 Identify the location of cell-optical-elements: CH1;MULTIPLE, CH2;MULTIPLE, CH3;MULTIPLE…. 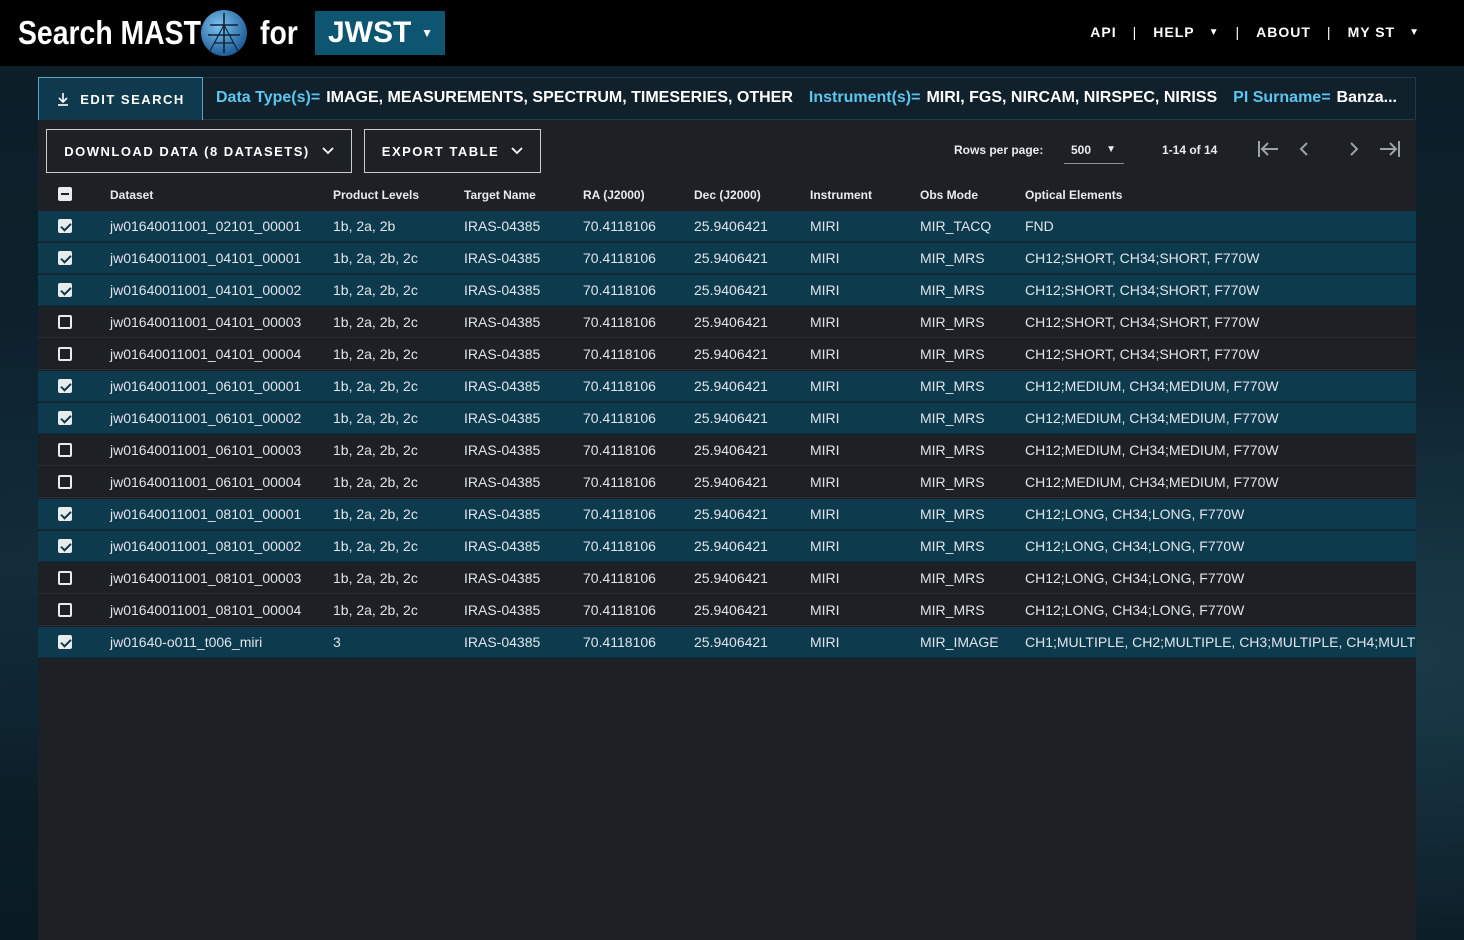
(1220, 642).